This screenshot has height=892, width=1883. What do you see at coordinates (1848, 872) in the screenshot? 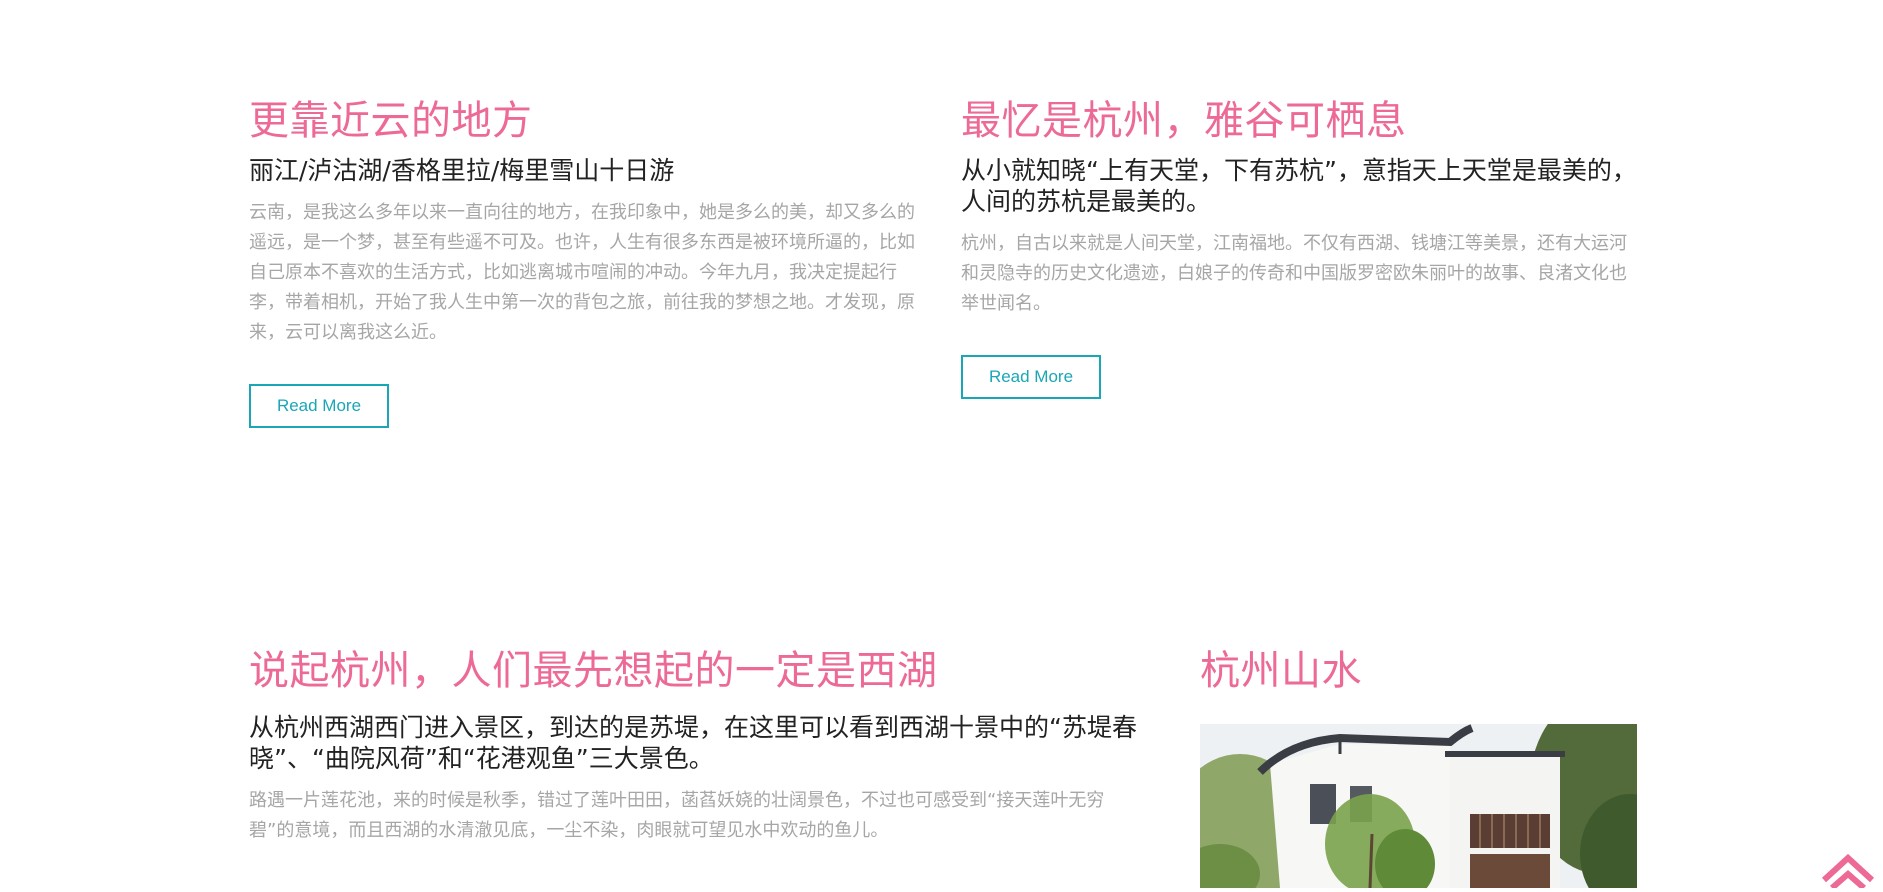
I see `double-chevron-up-icon` at bounding box center [1848, 872].